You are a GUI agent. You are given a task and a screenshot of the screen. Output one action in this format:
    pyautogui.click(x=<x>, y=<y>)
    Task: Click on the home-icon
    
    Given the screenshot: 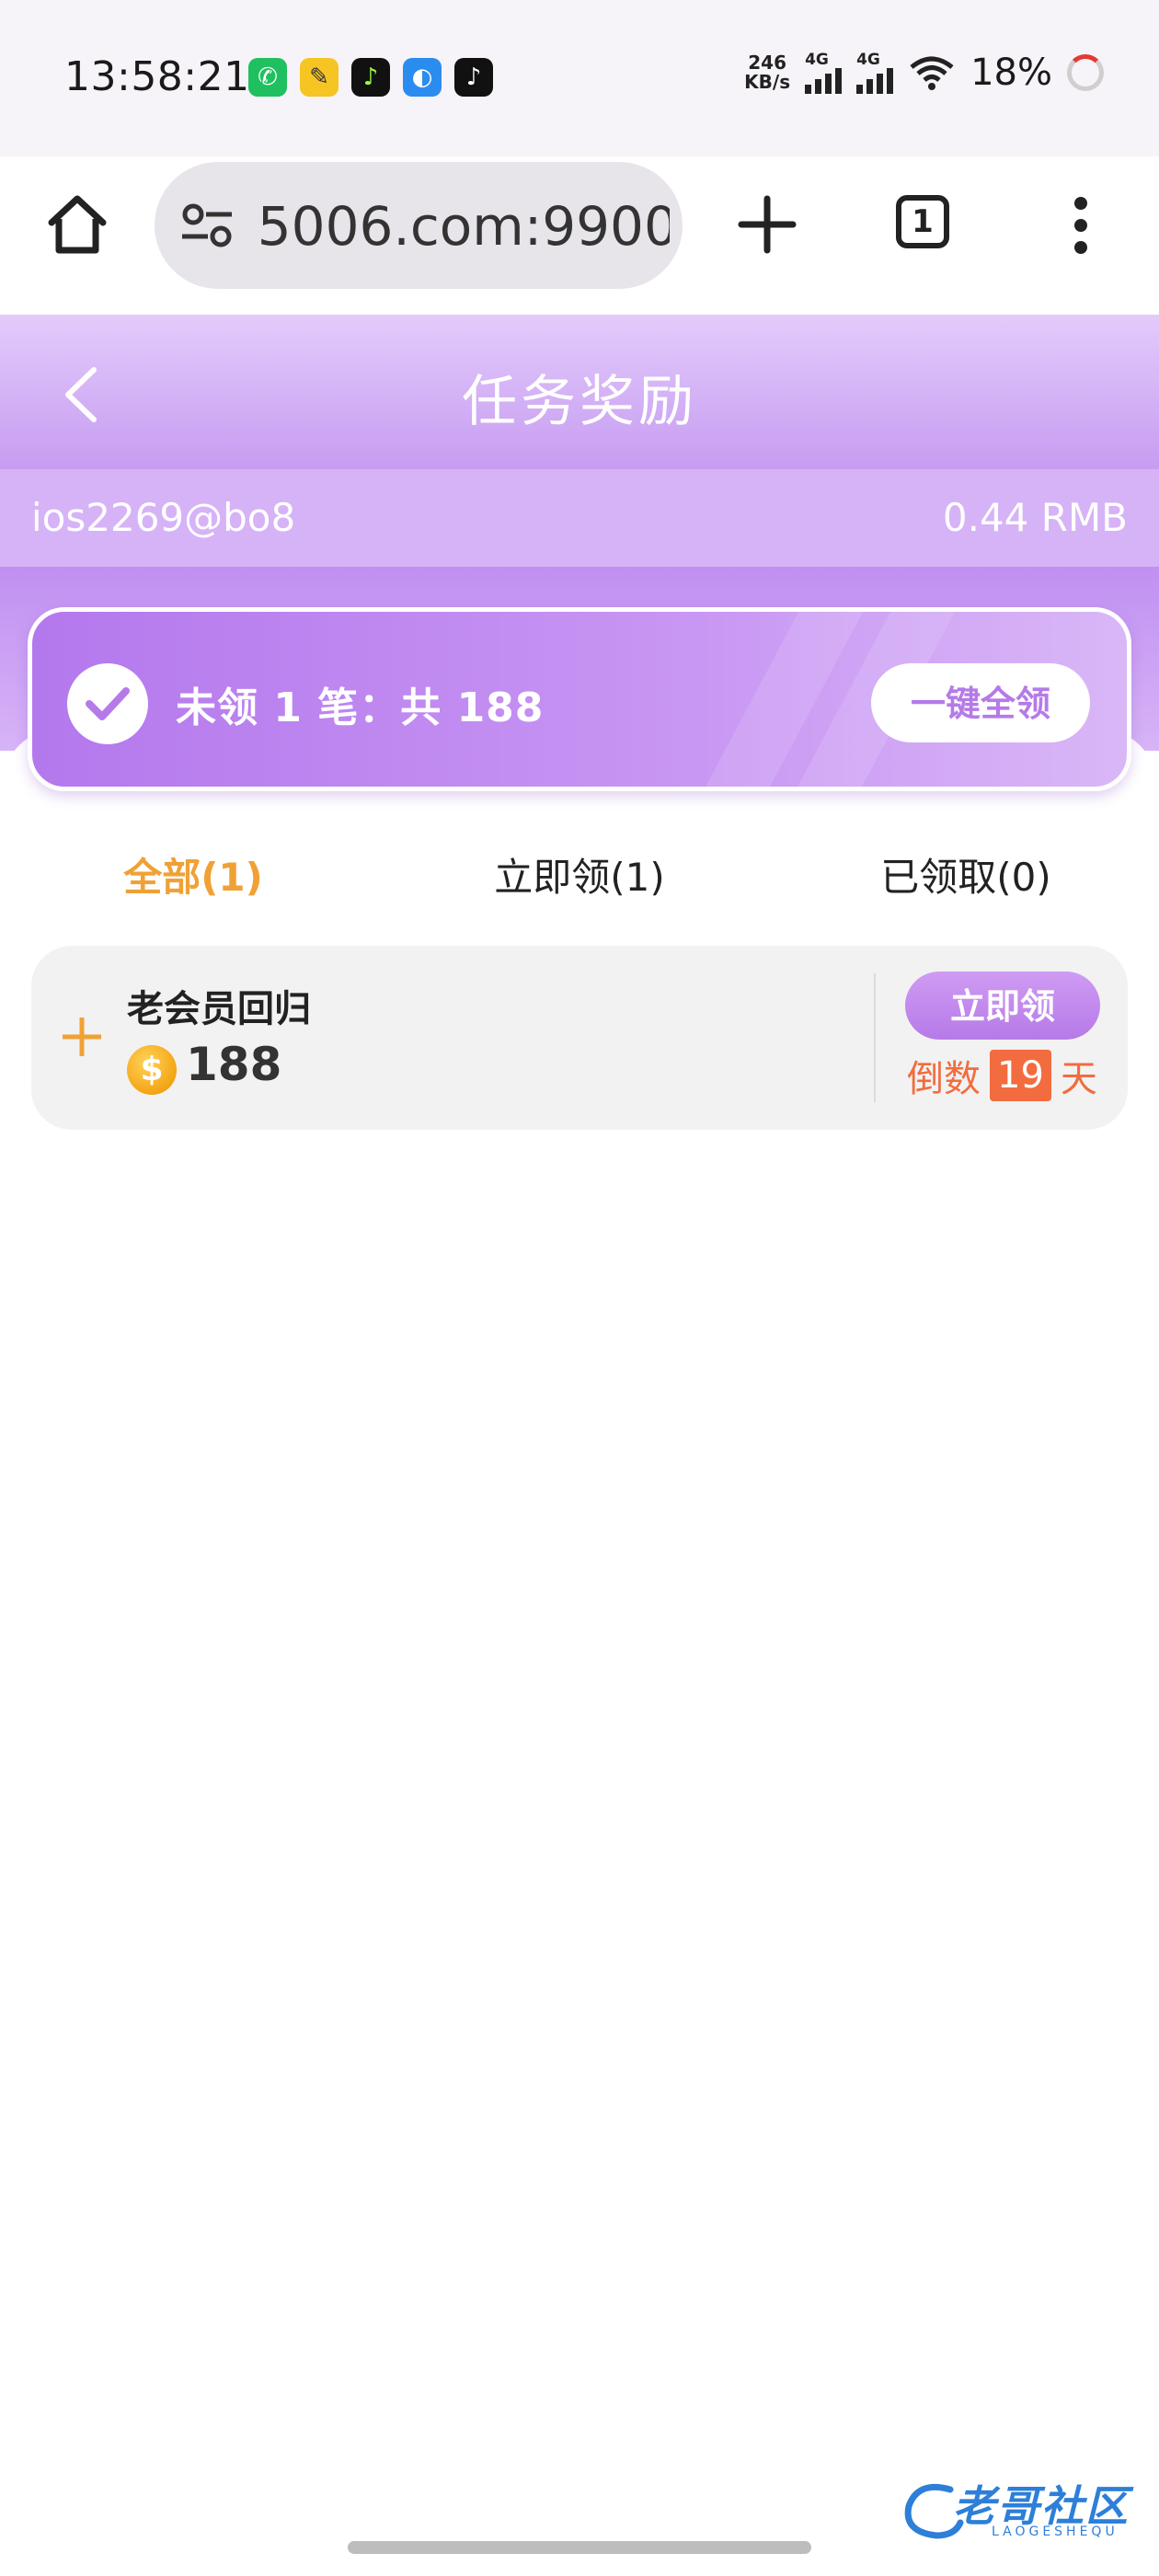 What is the action you would take?
    pyautogui.click(x=77, y=224)
    